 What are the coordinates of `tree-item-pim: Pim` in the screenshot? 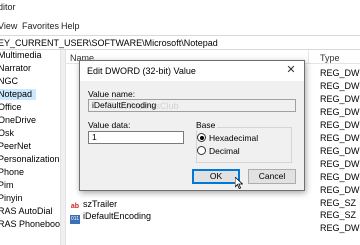 It's located at (9, 185).